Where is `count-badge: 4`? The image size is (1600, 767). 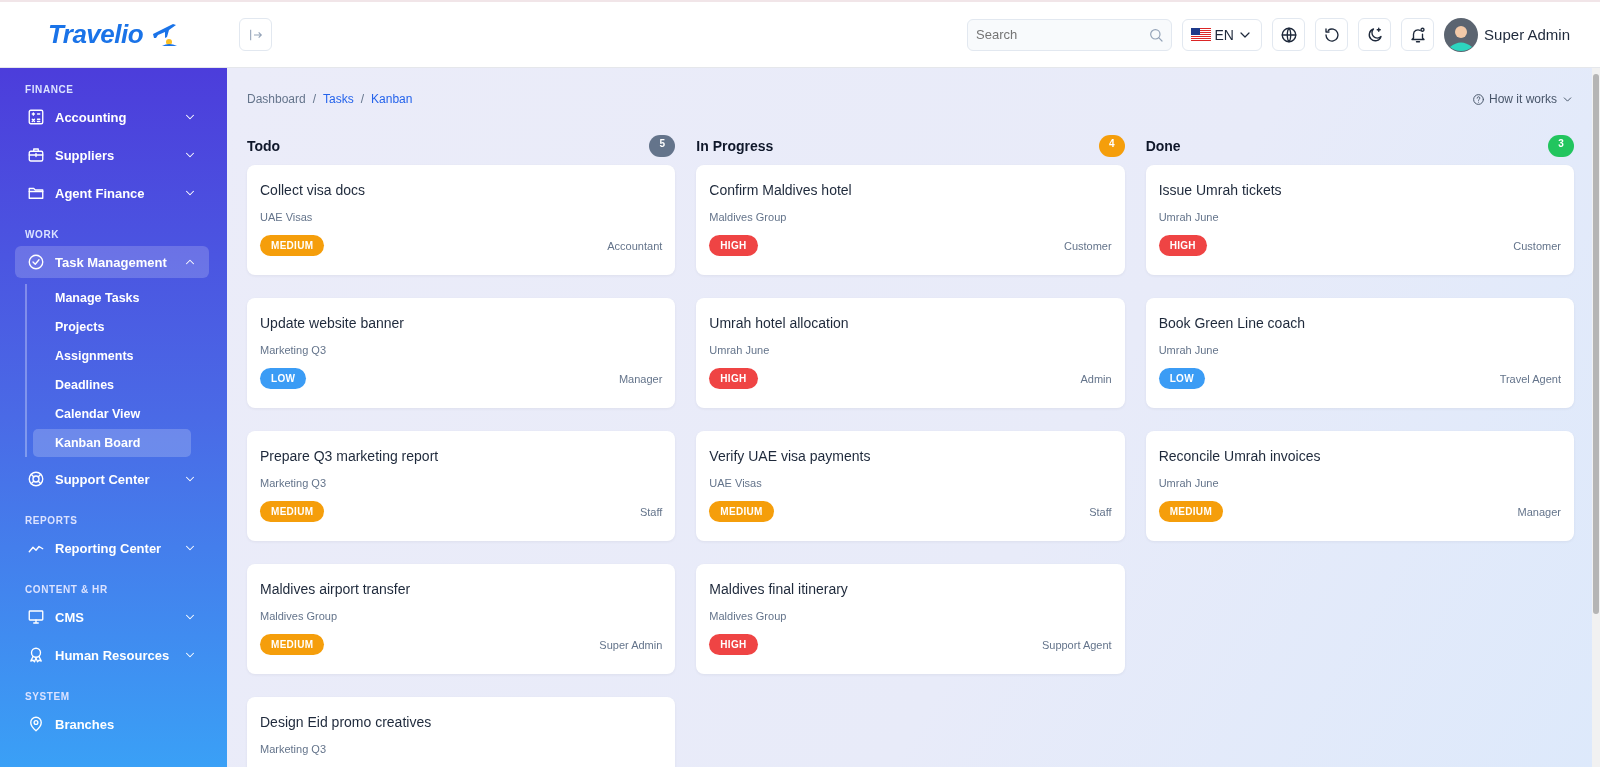
count-badge: 4 is located at coordinates (1111, 146).